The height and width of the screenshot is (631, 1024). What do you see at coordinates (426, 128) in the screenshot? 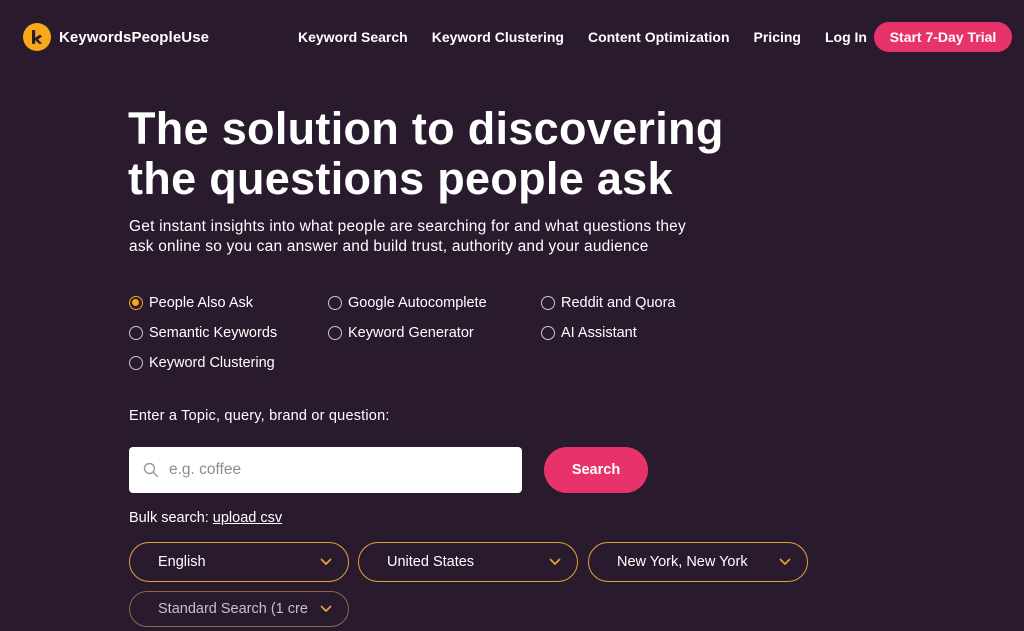
I see `hero-title-line-1: The solution to discovering` at bounding box center [426, 128].